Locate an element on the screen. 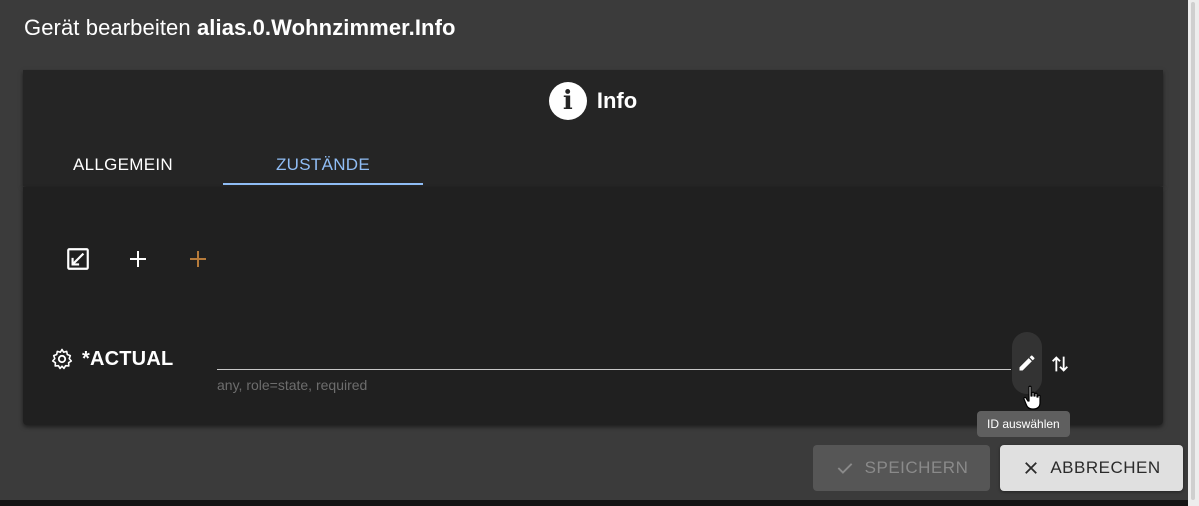 This screenshot has width=1199, height=506. state-actual-label: *ACTUAL is located at coordinates (111, 359).